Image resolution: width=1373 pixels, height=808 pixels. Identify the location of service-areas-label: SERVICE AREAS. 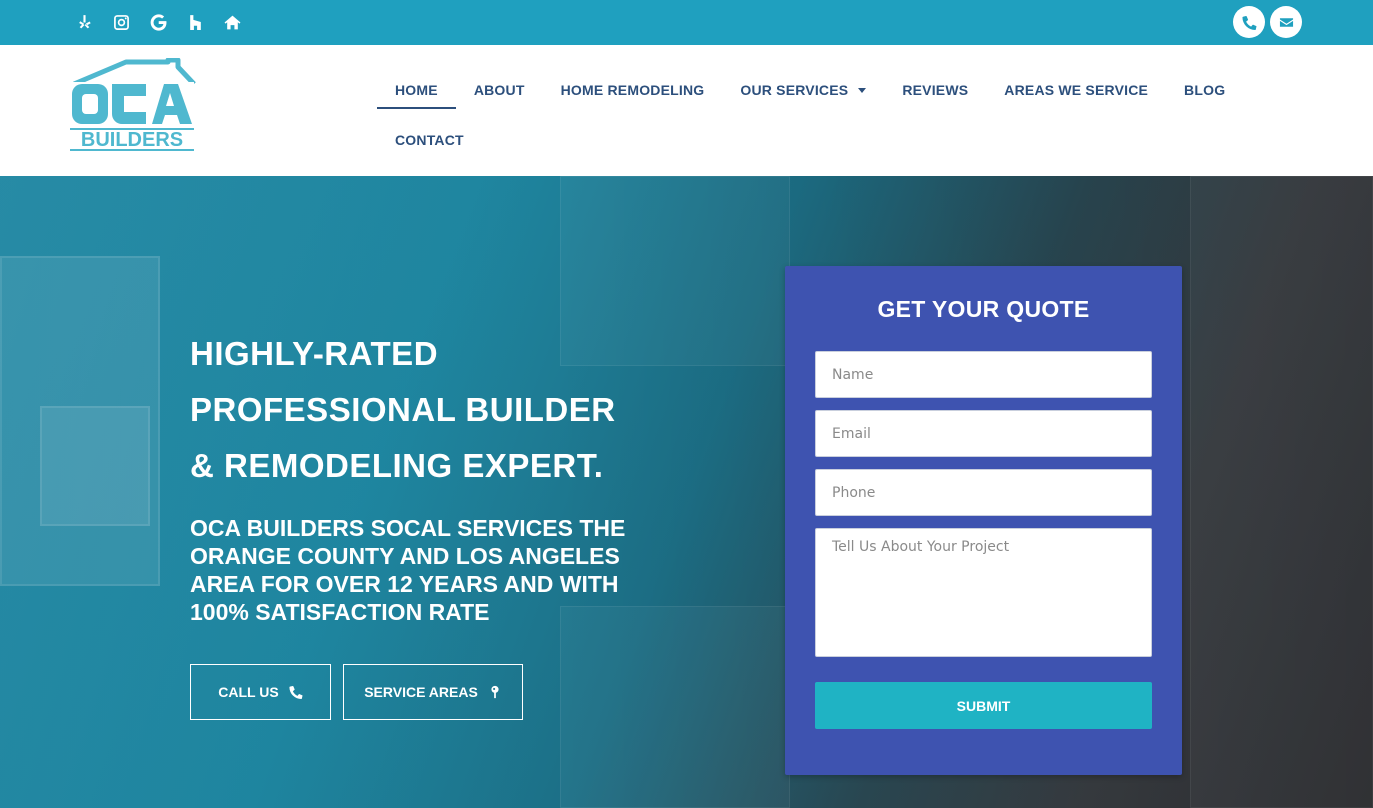
(421, 692).